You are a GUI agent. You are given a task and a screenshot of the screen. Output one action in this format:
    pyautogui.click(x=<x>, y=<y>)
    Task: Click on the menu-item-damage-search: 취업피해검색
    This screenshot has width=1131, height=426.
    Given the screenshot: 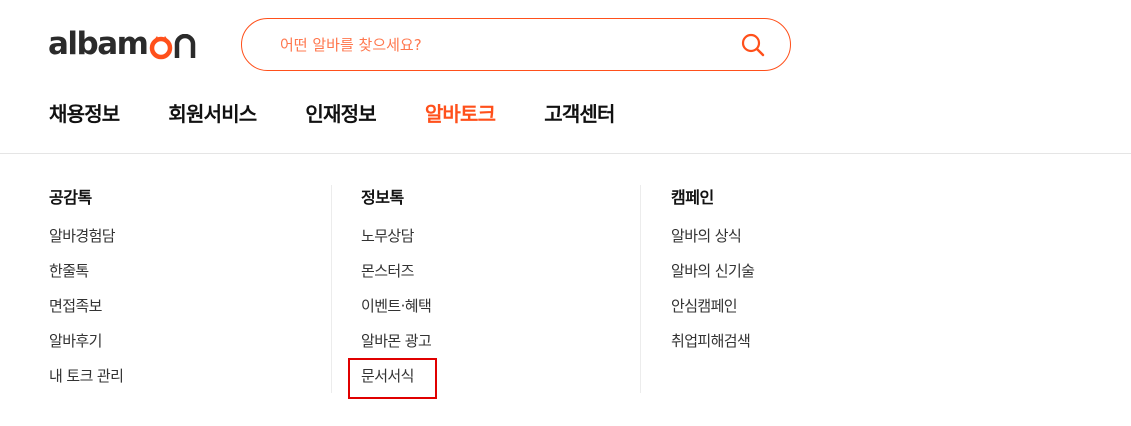 What is the action you would take?
    pyautogui.click(x=800, y=341)
    